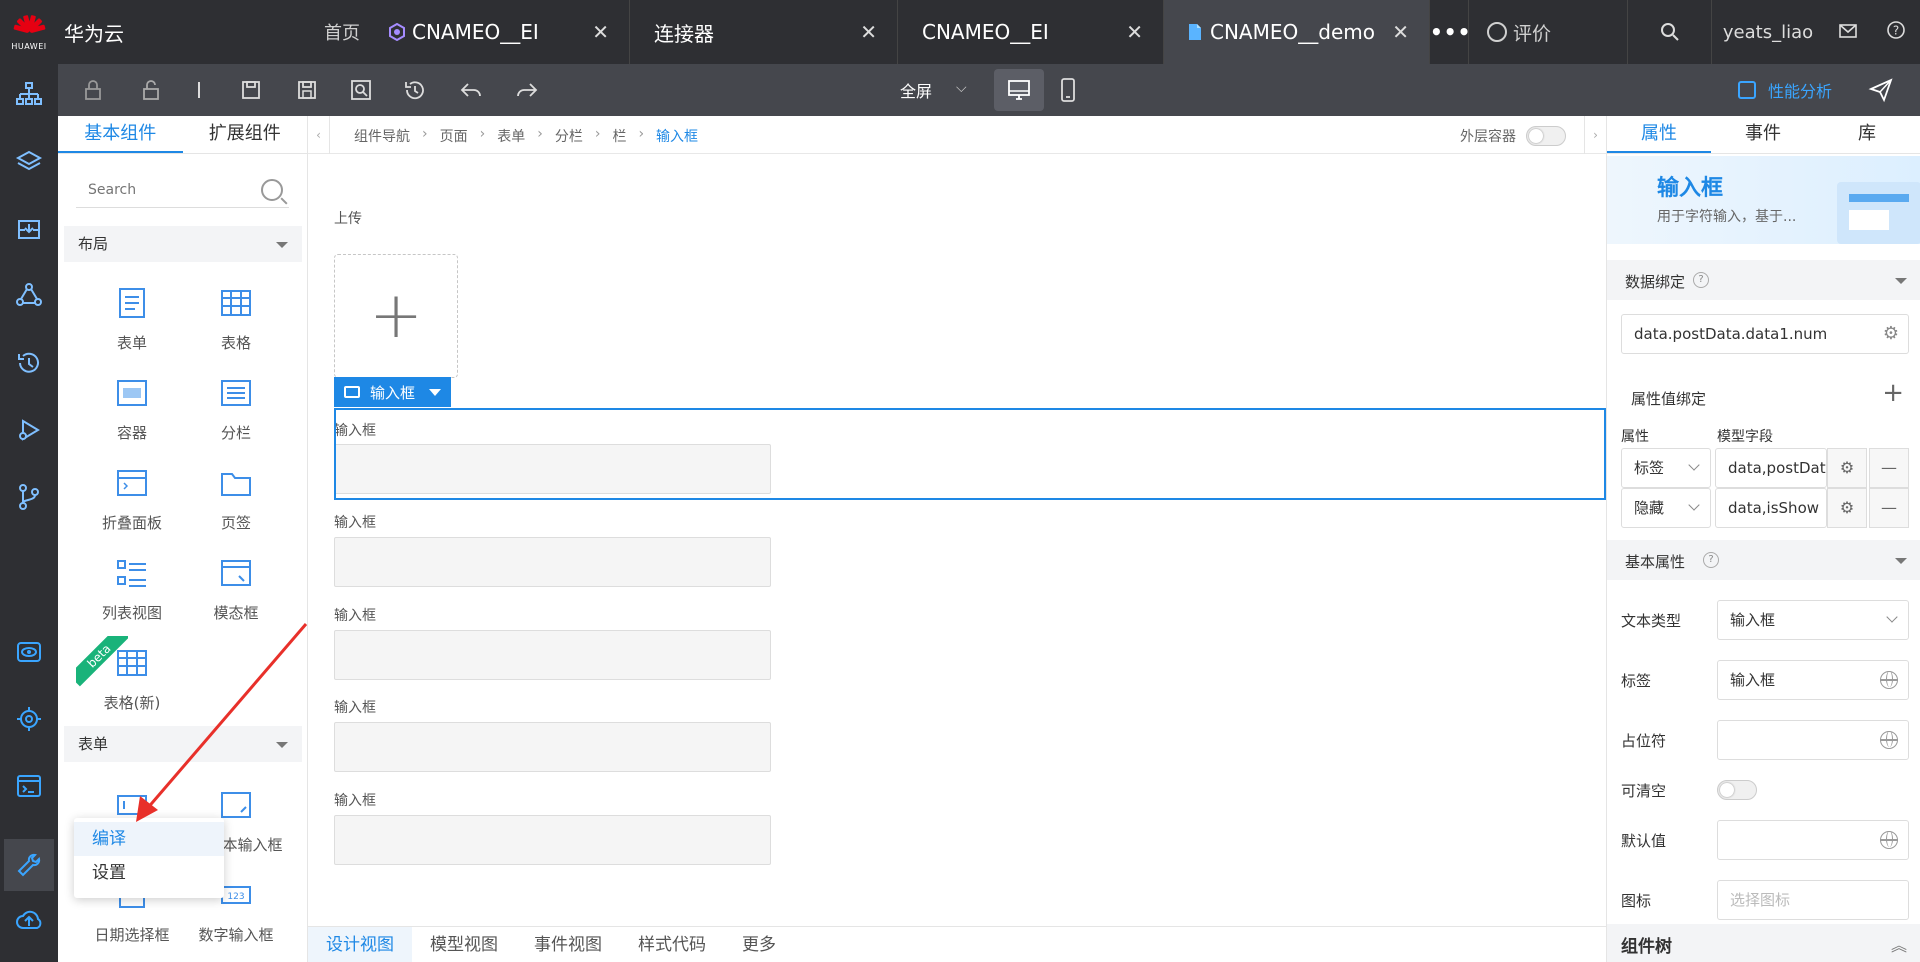 The image size is (1920, 962). What do you see at coordinates (396, 316) in the screenshot?
I see `upload-dropzone: +` at bounding box center [396, 316].